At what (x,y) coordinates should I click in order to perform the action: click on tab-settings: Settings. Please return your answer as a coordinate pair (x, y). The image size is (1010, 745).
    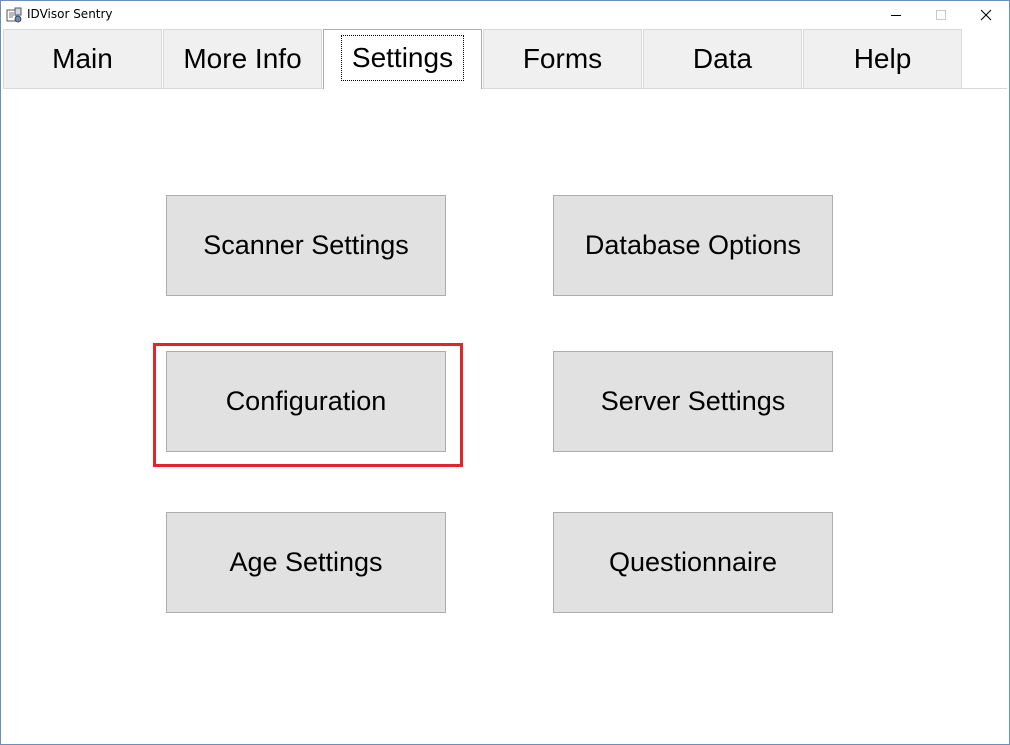
    Looking at the image, I should click on (402, 59).